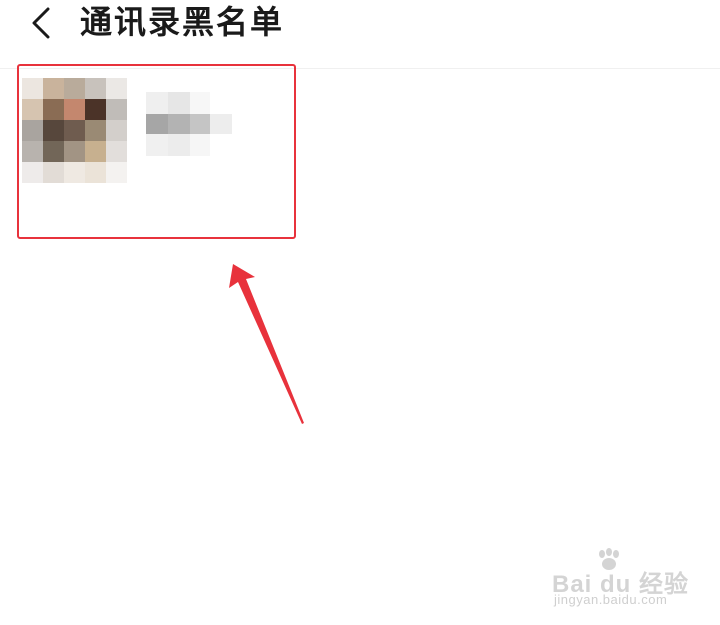 This screenshot has height=625, width=720. What do you see at coordinates (623, 578) in the screenshot?
I see `baidu-jingyan-watermark: Bai du 经验 jingyan.baidu.com` at bounding box center [623, 578].